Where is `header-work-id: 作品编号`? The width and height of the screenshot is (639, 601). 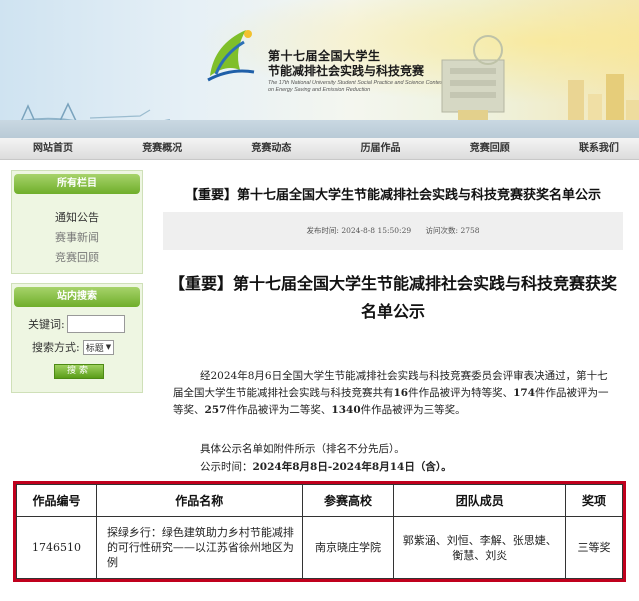 header-work-id: 作品编号 is located at coordinates (56, 500).